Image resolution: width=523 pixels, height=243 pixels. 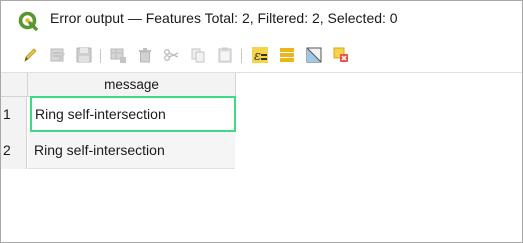 What do you see at coordinates (14, 85) in the screenshot?
I see `table-corner` at bounding box center [14, 85].